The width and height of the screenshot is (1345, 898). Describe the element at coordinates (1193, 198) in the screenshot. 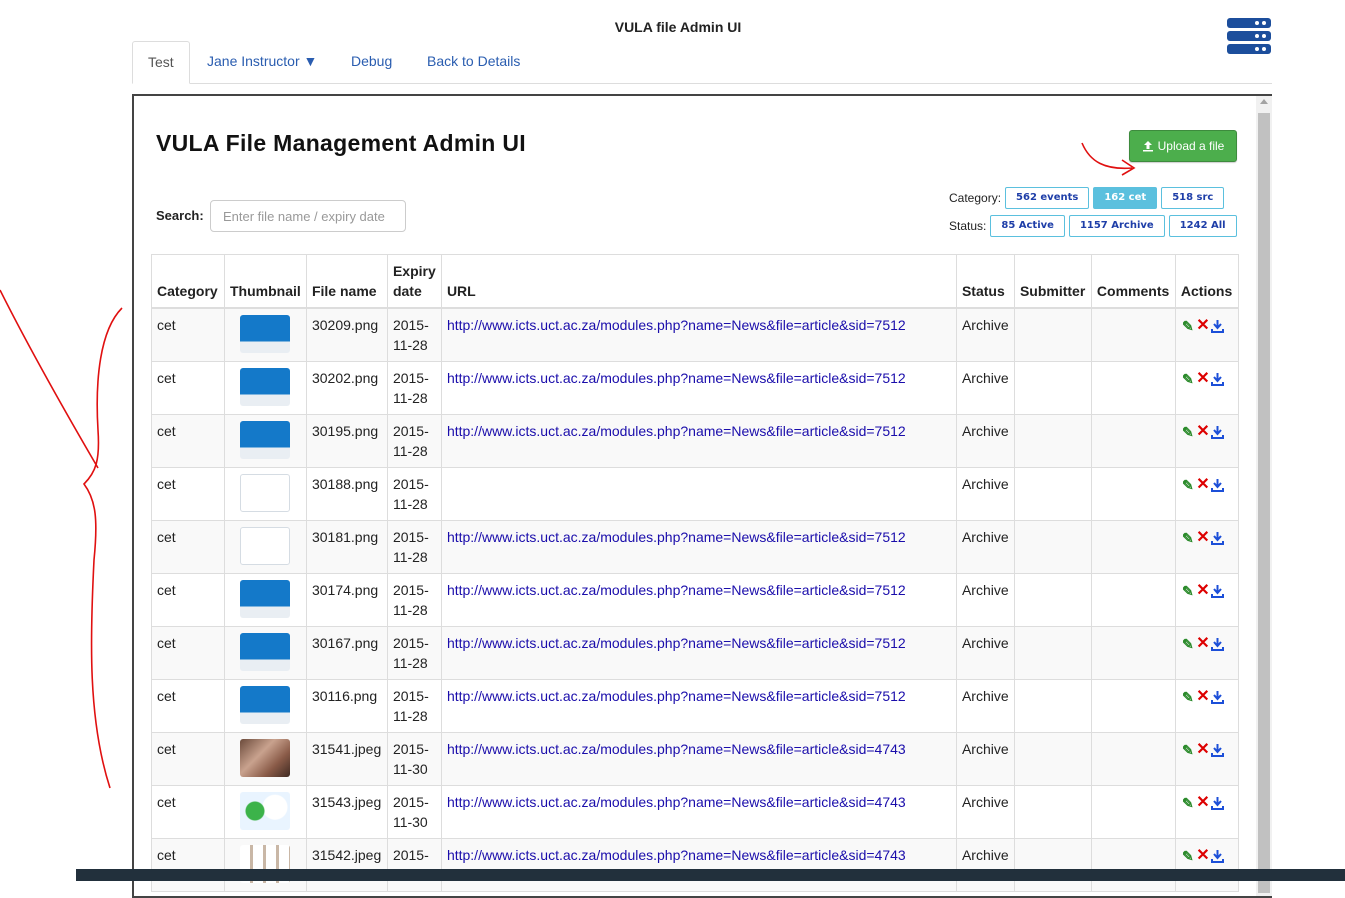

I see `category-src-button: 518 src` at that location.